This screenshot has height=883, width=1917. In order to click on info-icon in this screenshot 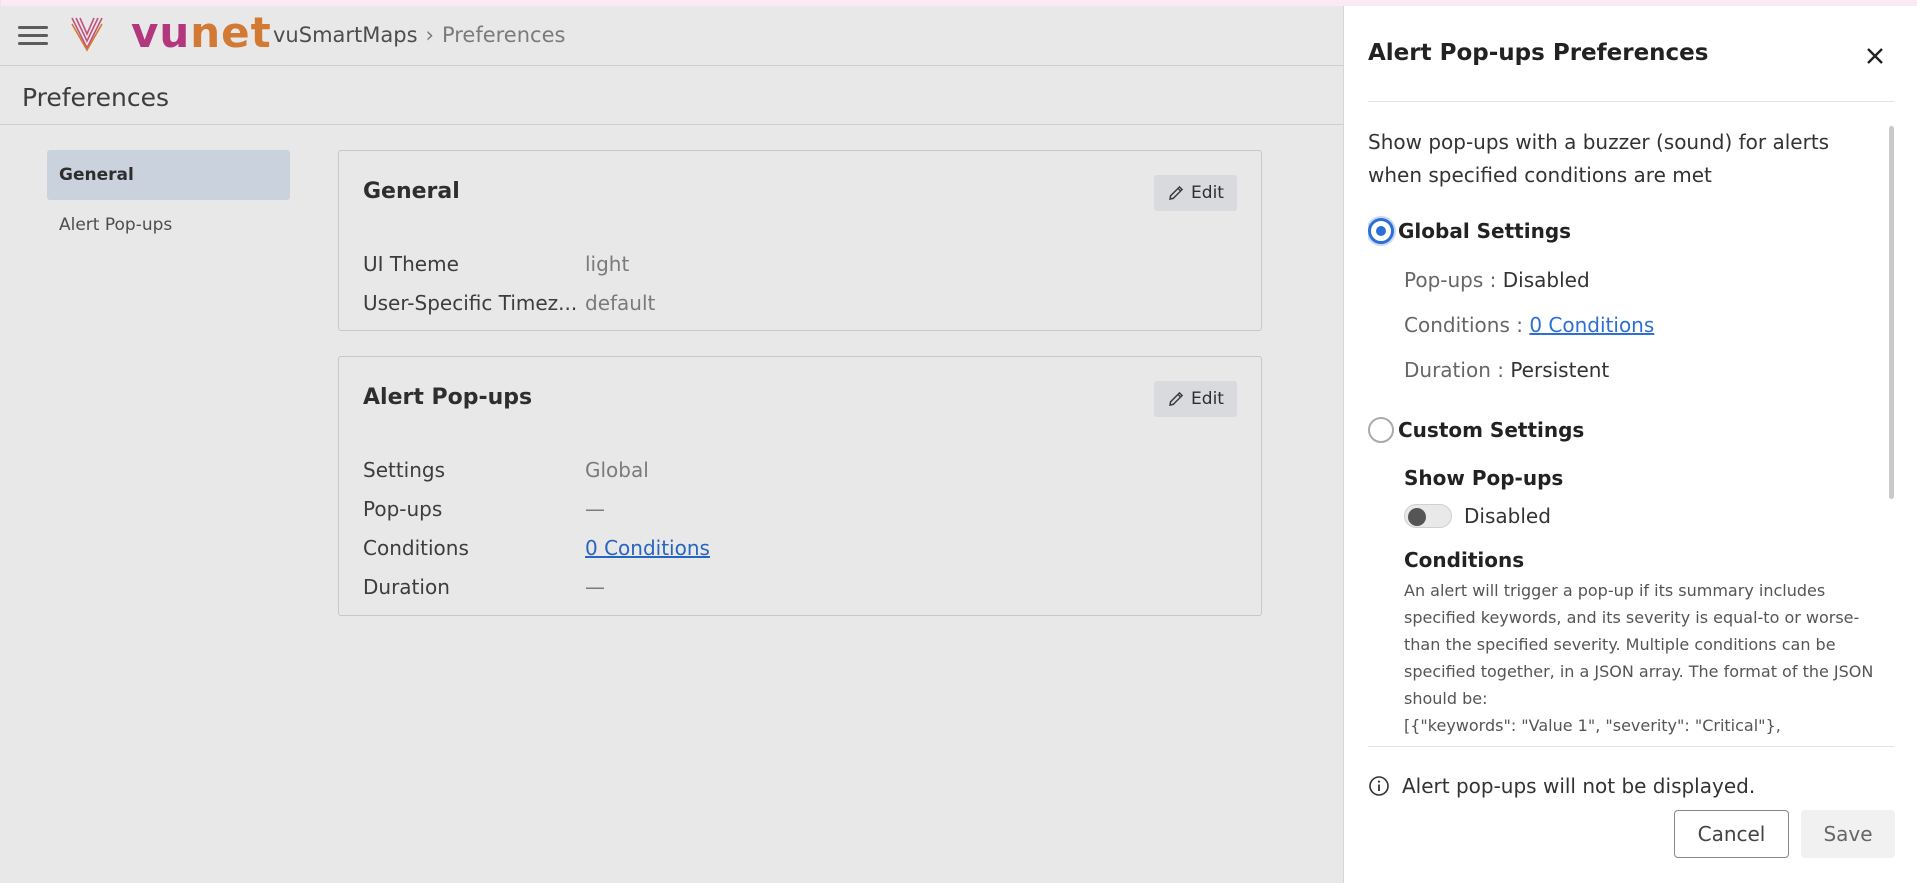, I will do `click(1379, 786)`.